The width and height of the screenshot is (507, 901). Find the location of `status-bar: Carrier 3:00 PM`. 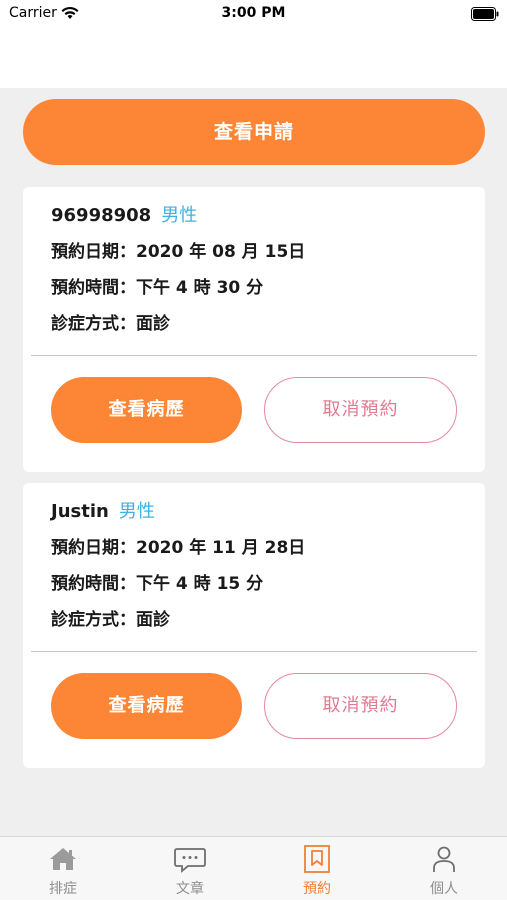

status-bar: Carrier 3:00 PM is located at coordinates (253, 15).